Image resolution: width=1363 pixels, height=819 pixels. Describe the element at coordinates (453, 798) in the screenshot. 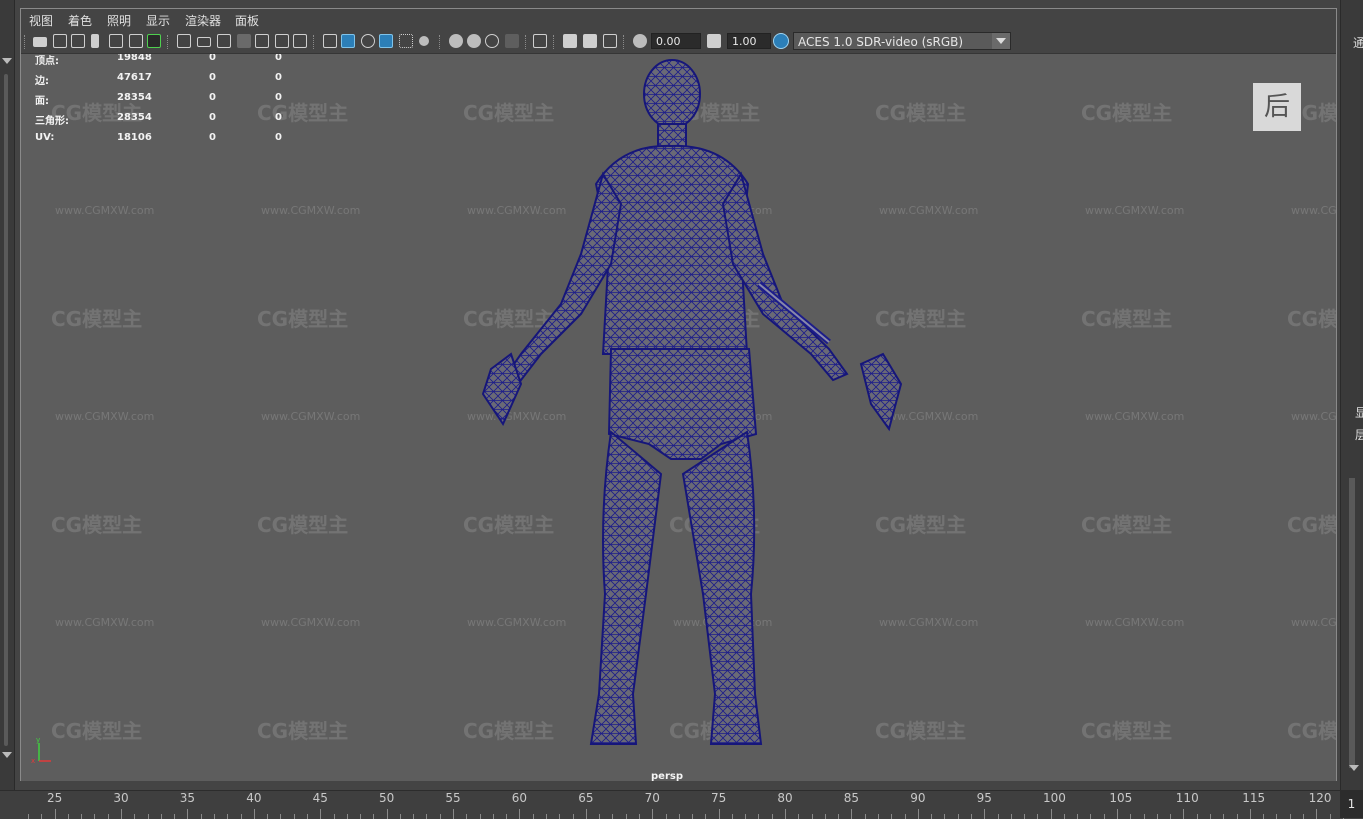

I see `time-tick-label: 55` at that location.